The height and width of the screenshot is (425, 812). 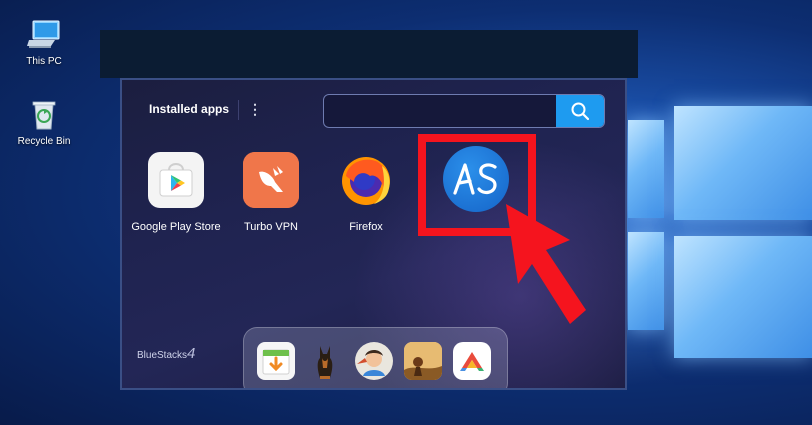 I want to click on cartoon-avatar-icon, so click(x=374, y=361).